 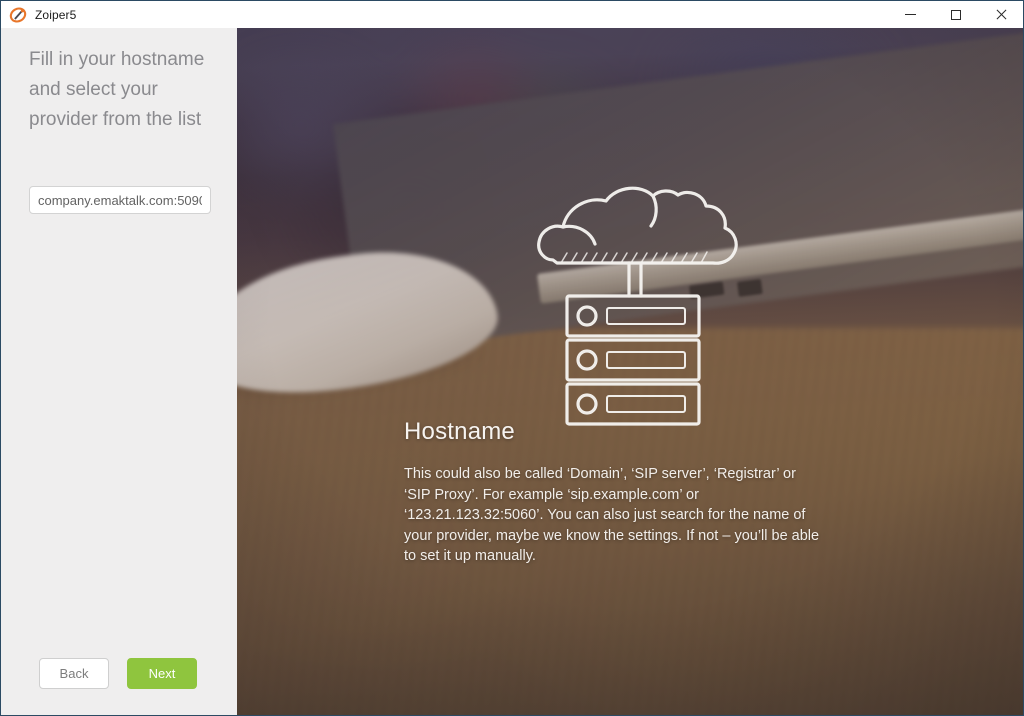 What do you see at coordinates (635, 298) in the screenshot?
I see `cloud-server-illustration` at bounding box center [635, 298].